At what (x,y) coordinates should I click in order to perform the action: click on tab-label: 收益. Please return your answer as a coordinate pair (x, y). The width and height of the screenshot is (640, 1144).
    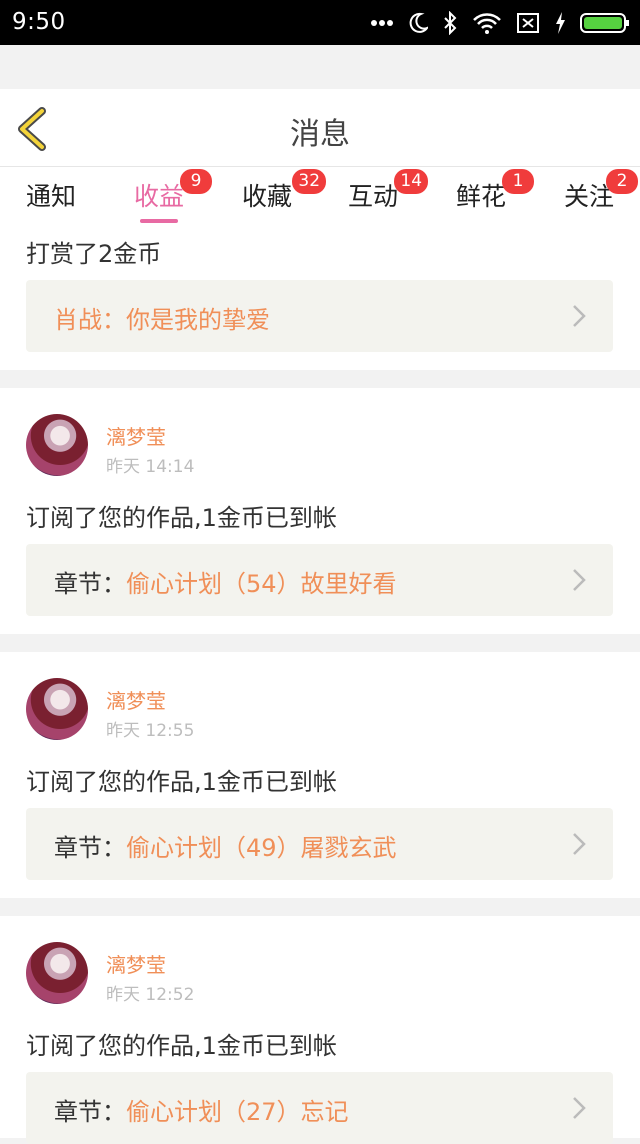
    Looking at the image, I should click on (159, 196).